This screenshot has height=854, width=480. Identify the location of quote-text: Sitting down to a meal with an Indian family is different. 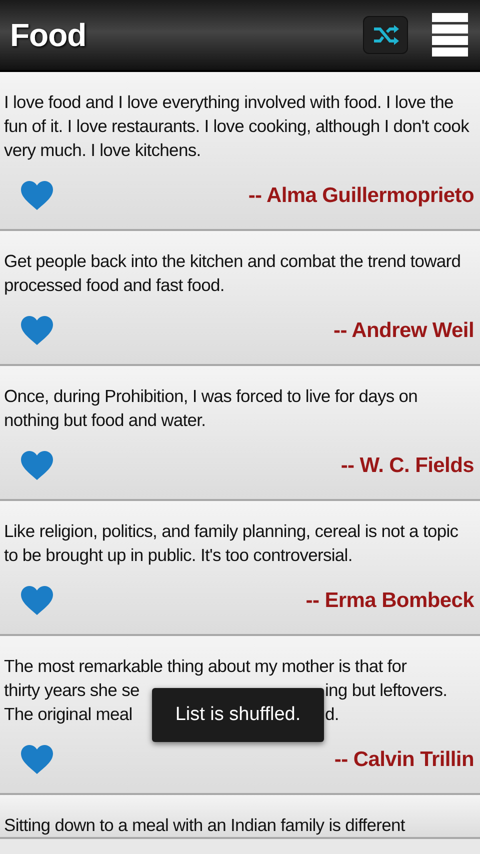
(205, 825).